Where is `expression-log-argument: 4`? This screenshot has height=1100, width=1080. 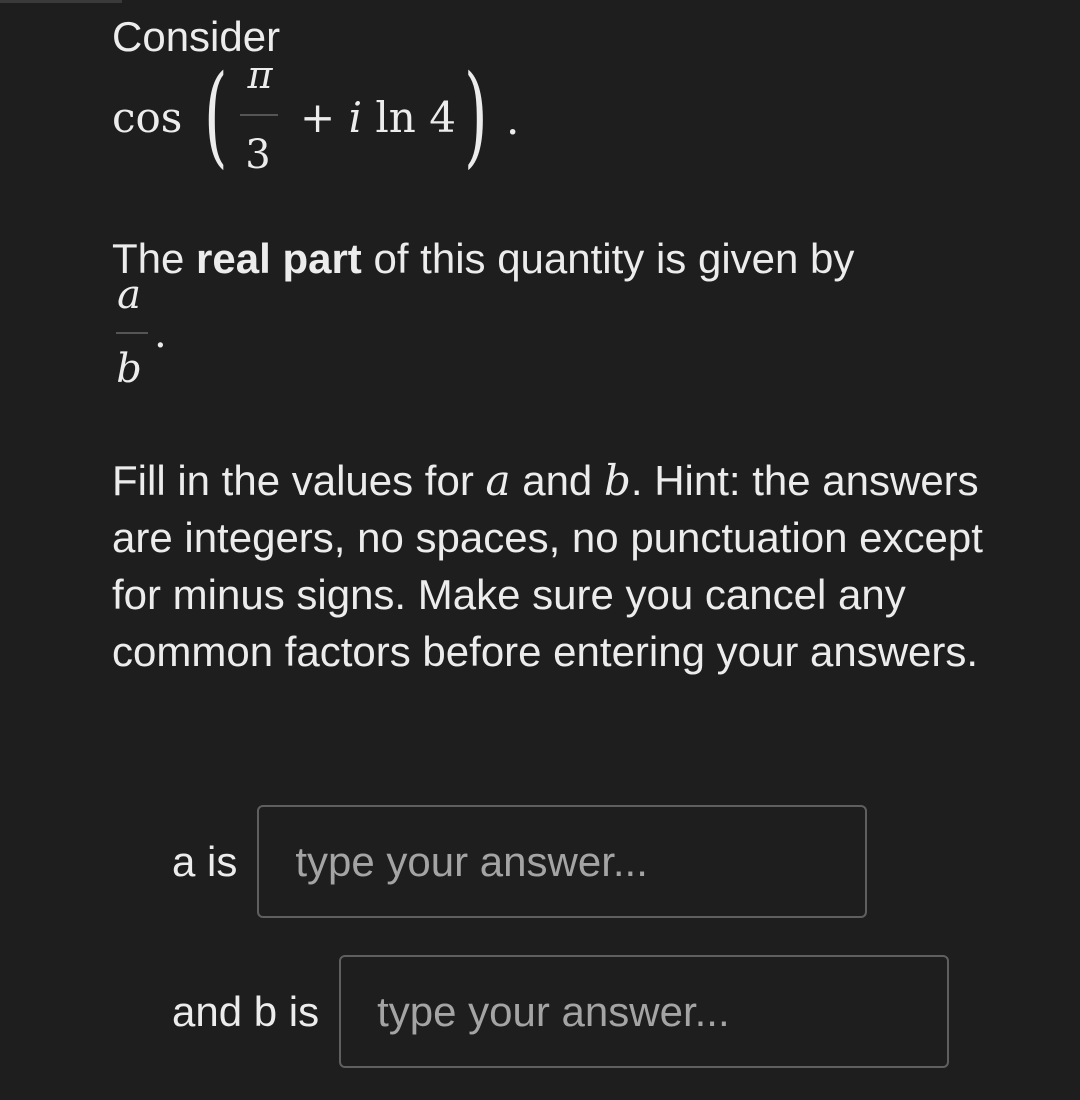
expression-log-argument: 4 is located at coordinates (442, 117).